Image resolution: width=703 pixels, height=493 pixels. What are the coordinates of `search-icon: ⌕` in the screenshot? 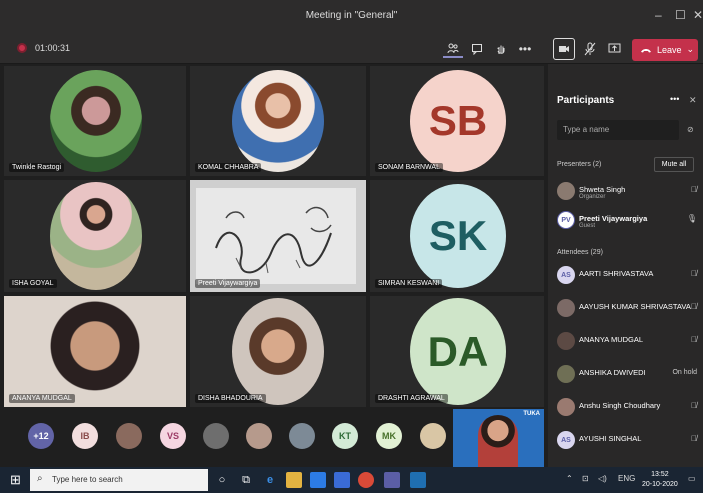 It's located at (40, 478).